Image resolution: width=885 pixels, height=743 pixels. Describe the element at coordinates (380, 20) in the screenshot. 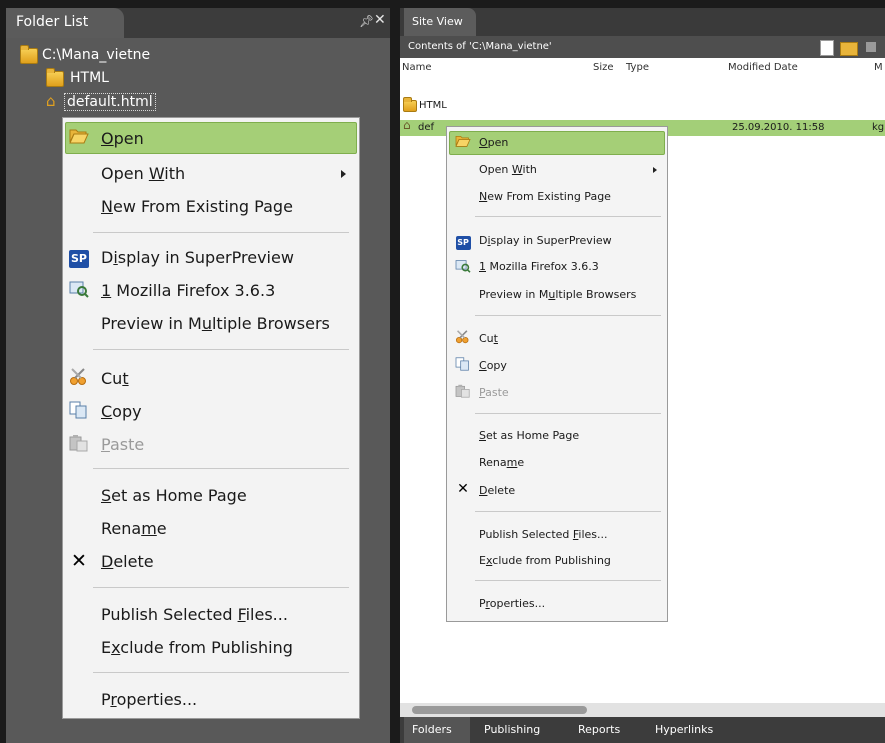

I see `close-icon: ✕` at that location.